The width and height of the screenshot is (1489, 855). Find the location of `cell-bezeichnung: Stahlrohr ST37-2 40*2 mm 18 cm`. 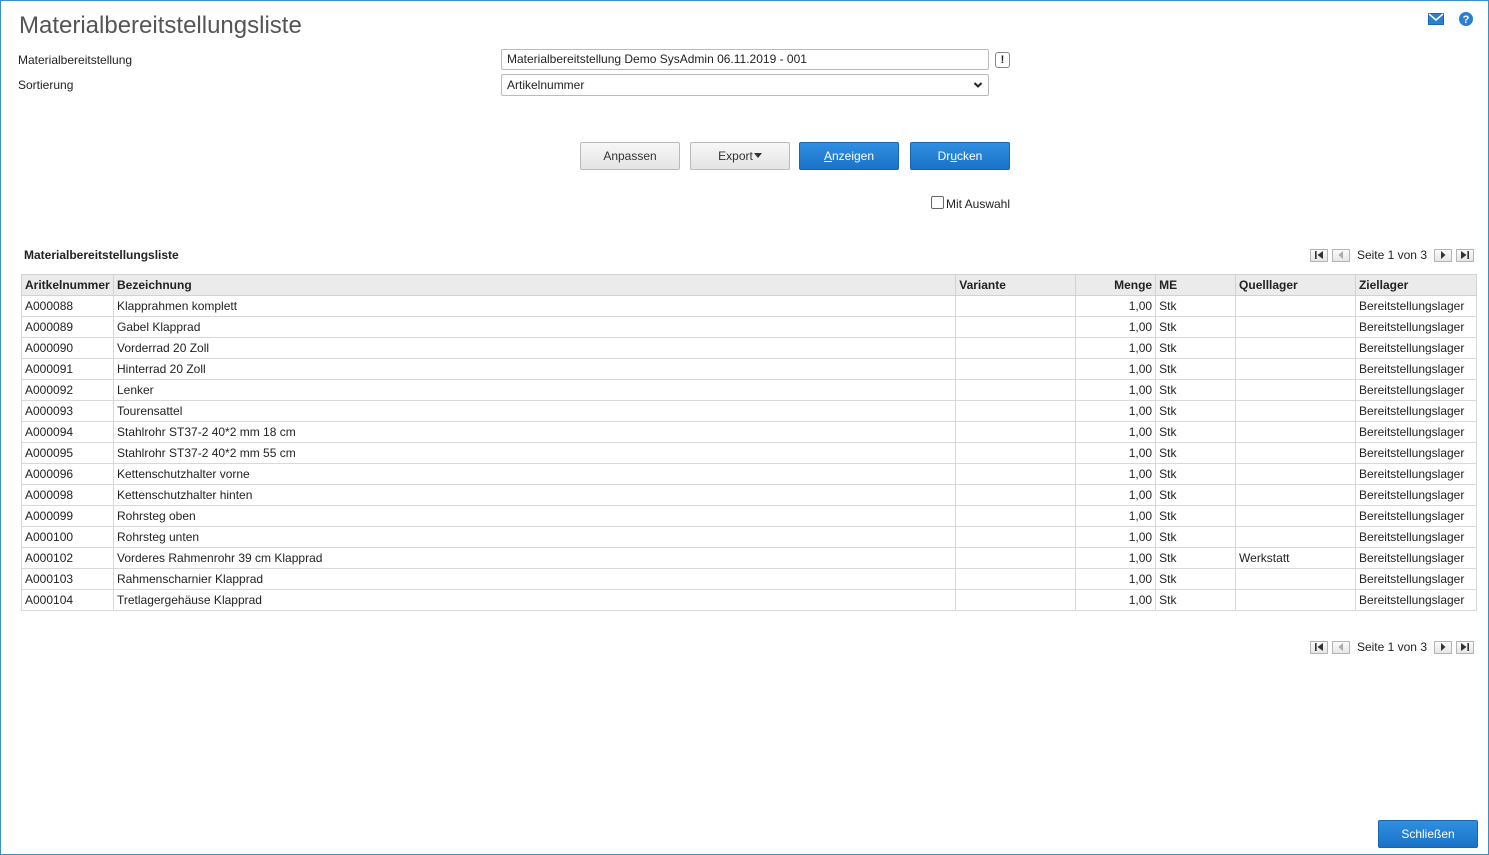

cell-bezeichnung: Stahlrohr ST37-2 40*2 mm 18 cm is located at coordinates (534, 432).